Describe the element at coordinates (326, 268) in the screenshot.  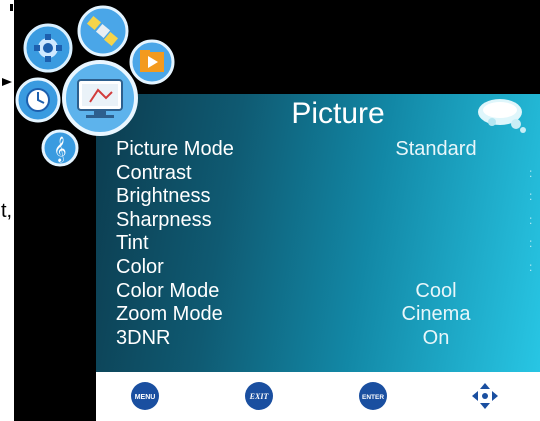
I see `menu-item-color: Color :` at that location.